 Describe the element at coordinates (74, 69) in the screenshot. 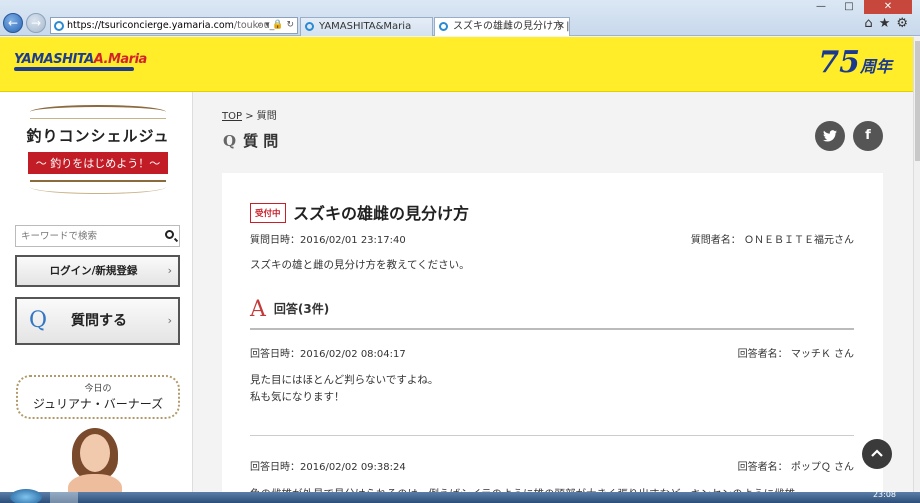

I see `logo-swoosh` at that location.